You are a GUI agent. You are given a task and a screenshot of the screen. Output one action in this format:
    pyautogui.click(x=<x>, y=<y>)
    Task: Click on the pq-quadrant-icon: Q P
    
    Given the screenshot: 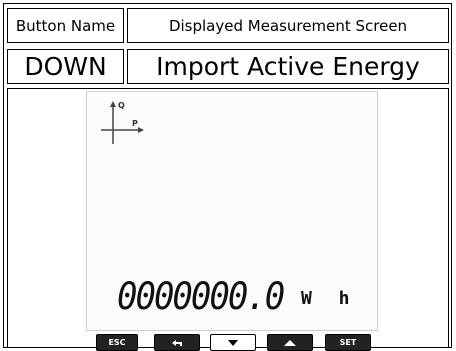 What is the action you would take?
    pyautogui.click(x=122, y=122)
    